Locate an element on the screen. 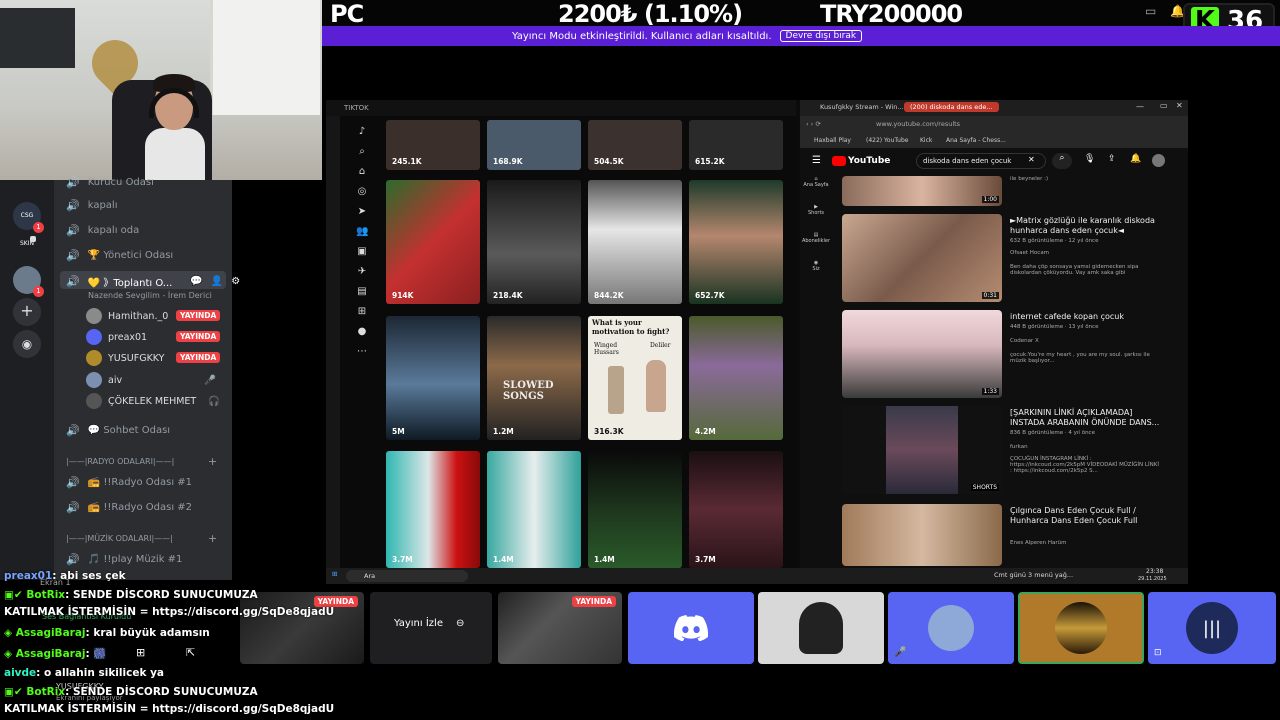 The height and width of the screenshot is (720, 1280). channel-radyo-2: 🔊 📻 !!Radyo Odası #2 is located at coordinates (129, 507).